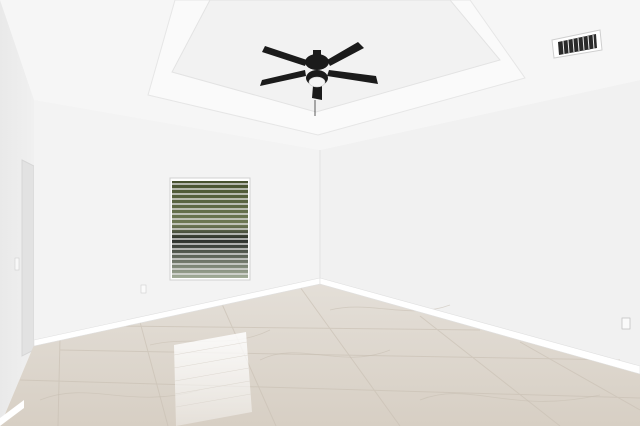  What do you see at coordinates (28, 258) in the screenshot?
I see `doorway` at bounding box center [28, 258].